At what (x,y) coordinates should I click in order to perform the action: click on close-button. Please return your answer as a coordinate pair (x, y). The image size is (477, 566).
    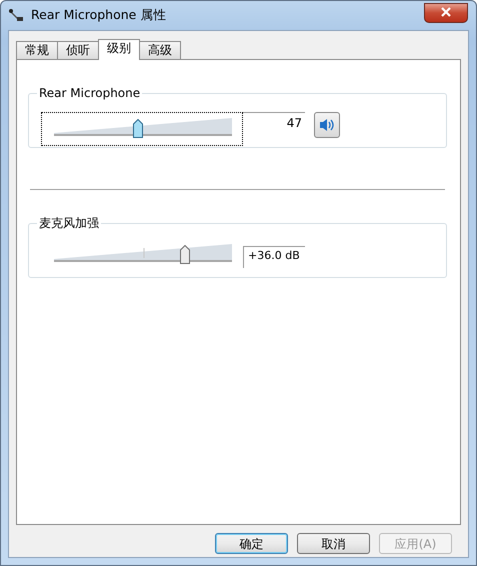
    Looking at the image, I should click on (446, 12).